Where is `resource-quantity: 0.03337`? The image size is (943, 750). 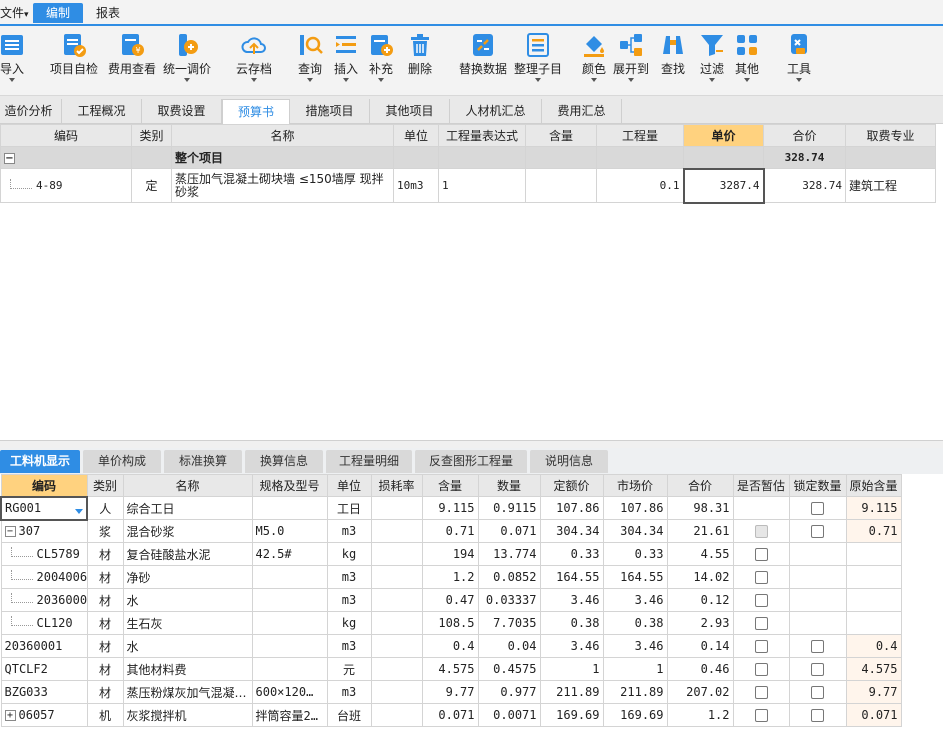
resource-quantity: 0.03337 is located at coordinates (509, 600).